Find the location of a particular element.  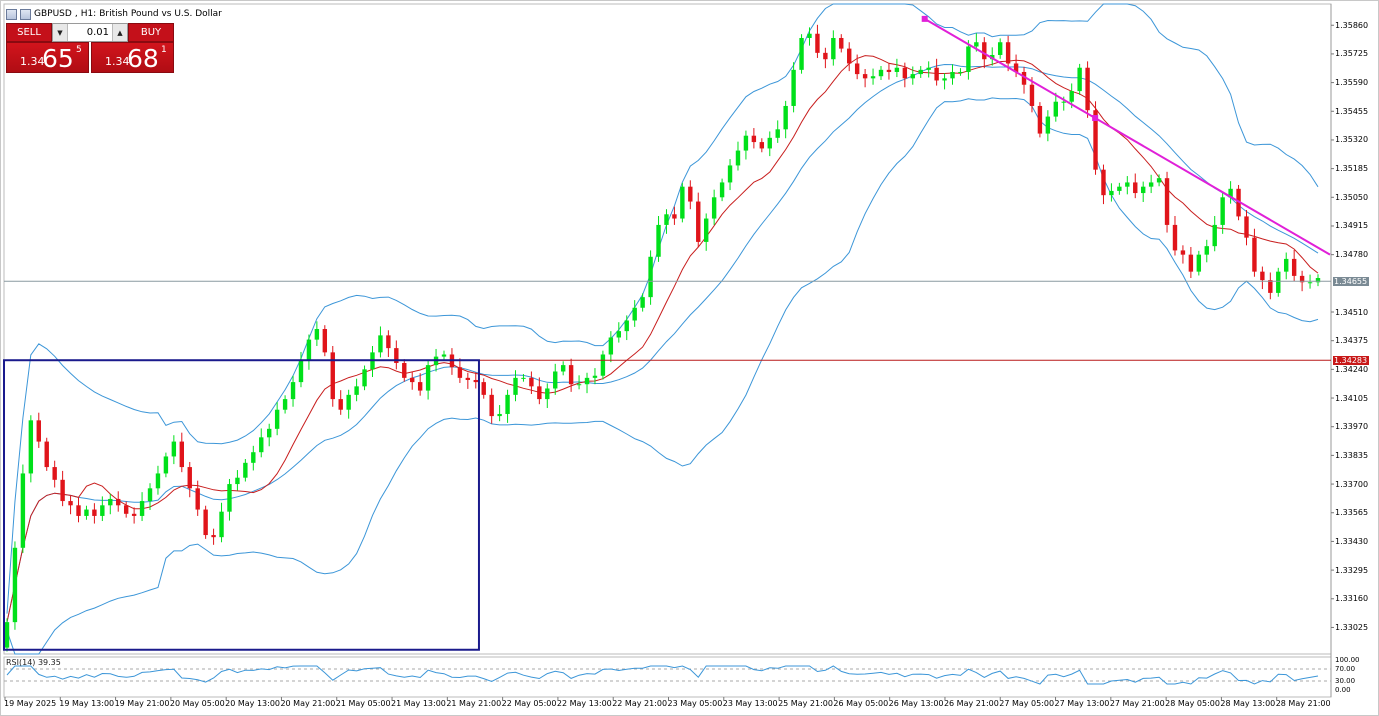

buy-price-quote: 1.34 68 1 is located at coordinates (132, 57).